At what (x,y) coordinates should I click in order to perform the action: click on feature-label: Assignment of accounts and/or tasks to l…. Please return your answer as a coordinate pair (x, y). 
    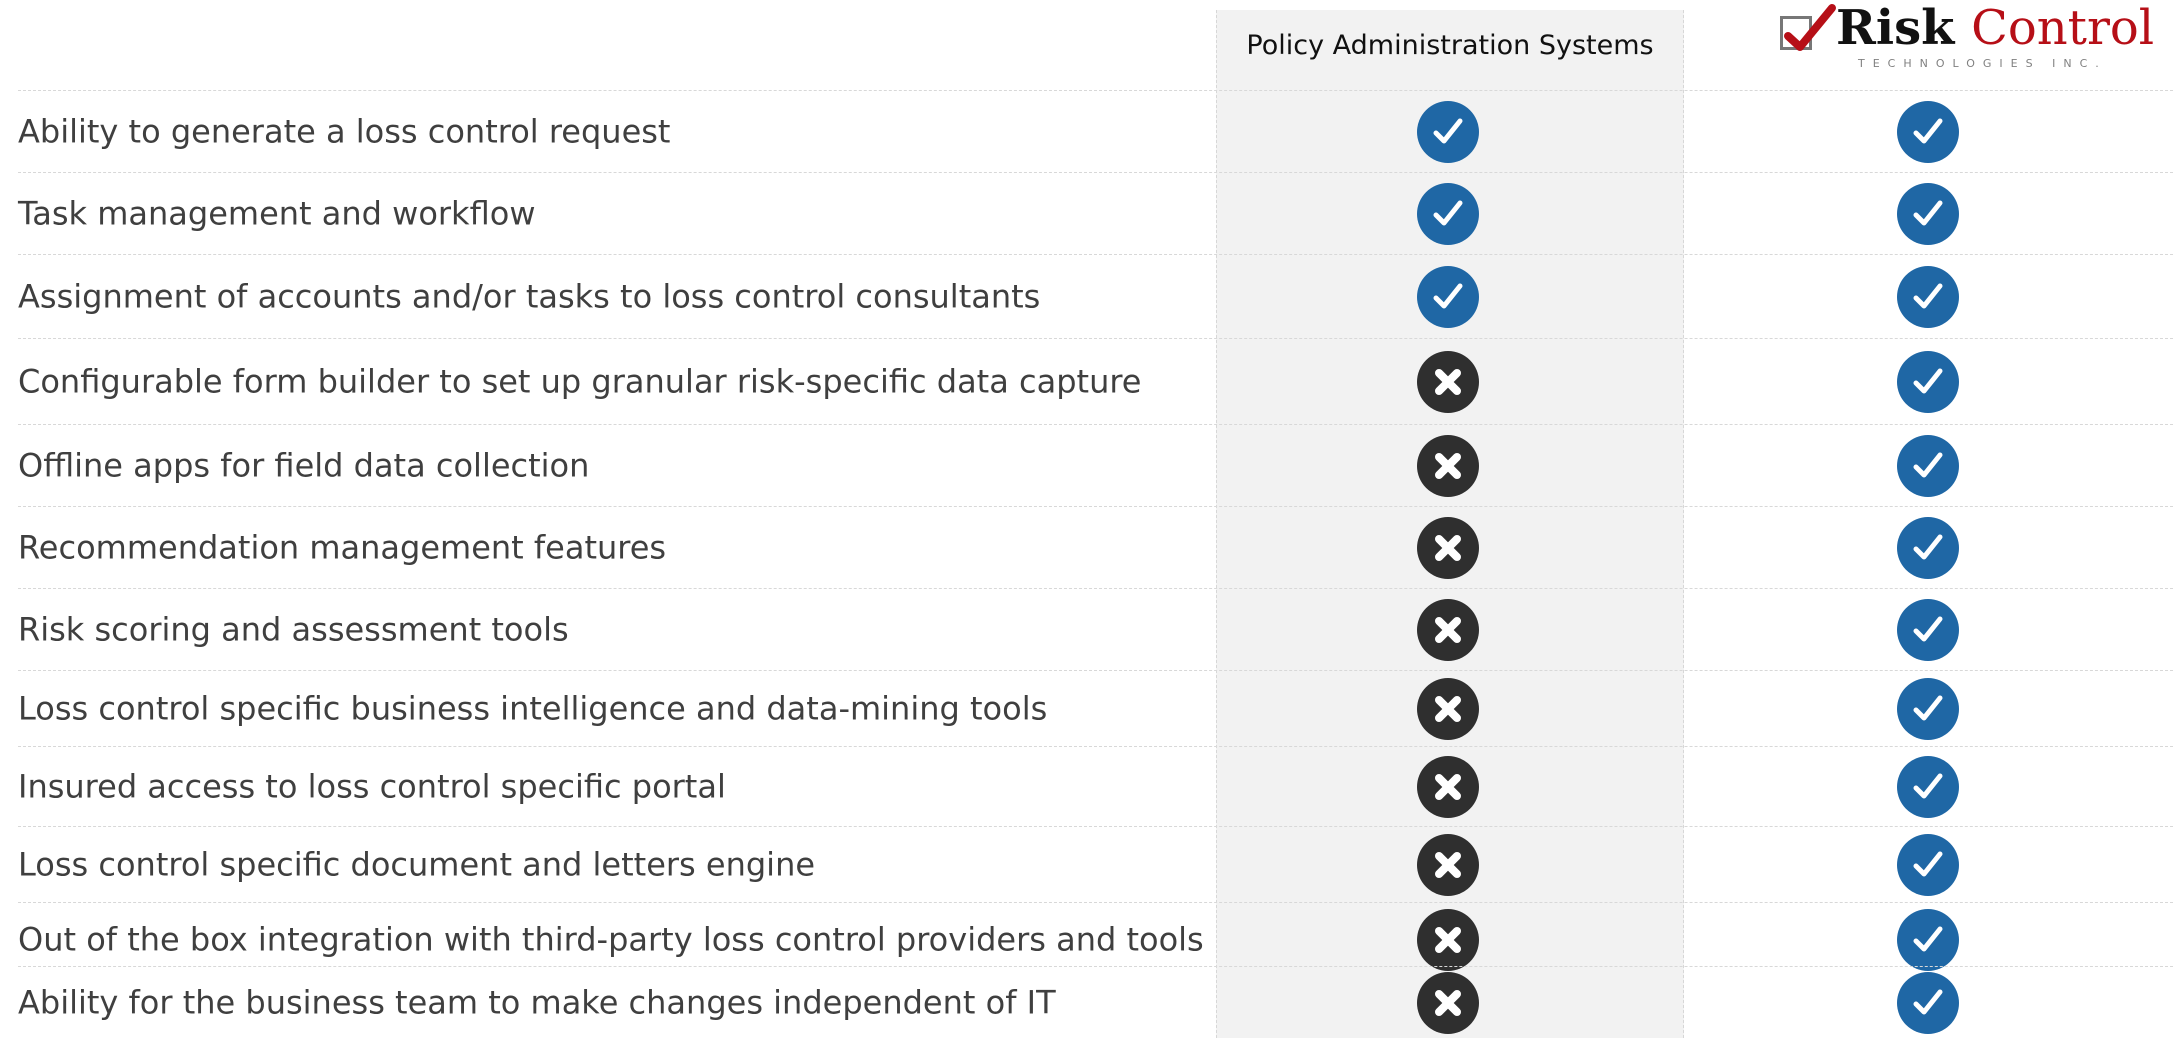
    Looking at the image, I should click on (529, 295).